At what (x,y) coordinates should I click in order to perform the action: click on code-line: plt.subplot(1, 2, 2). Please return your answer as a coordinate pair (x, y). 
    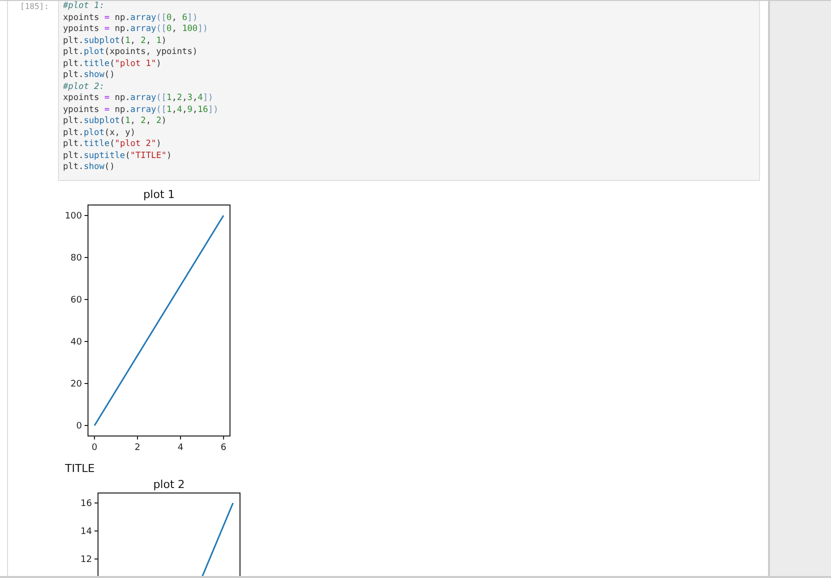
    Looking at the image, I should click on (115, 122).